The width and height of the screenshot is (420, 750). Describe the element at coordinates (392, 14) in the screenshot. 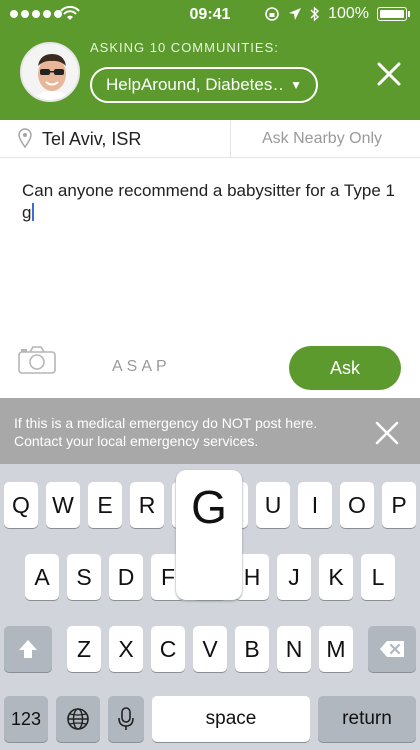

I see `battery-icon` at that location.